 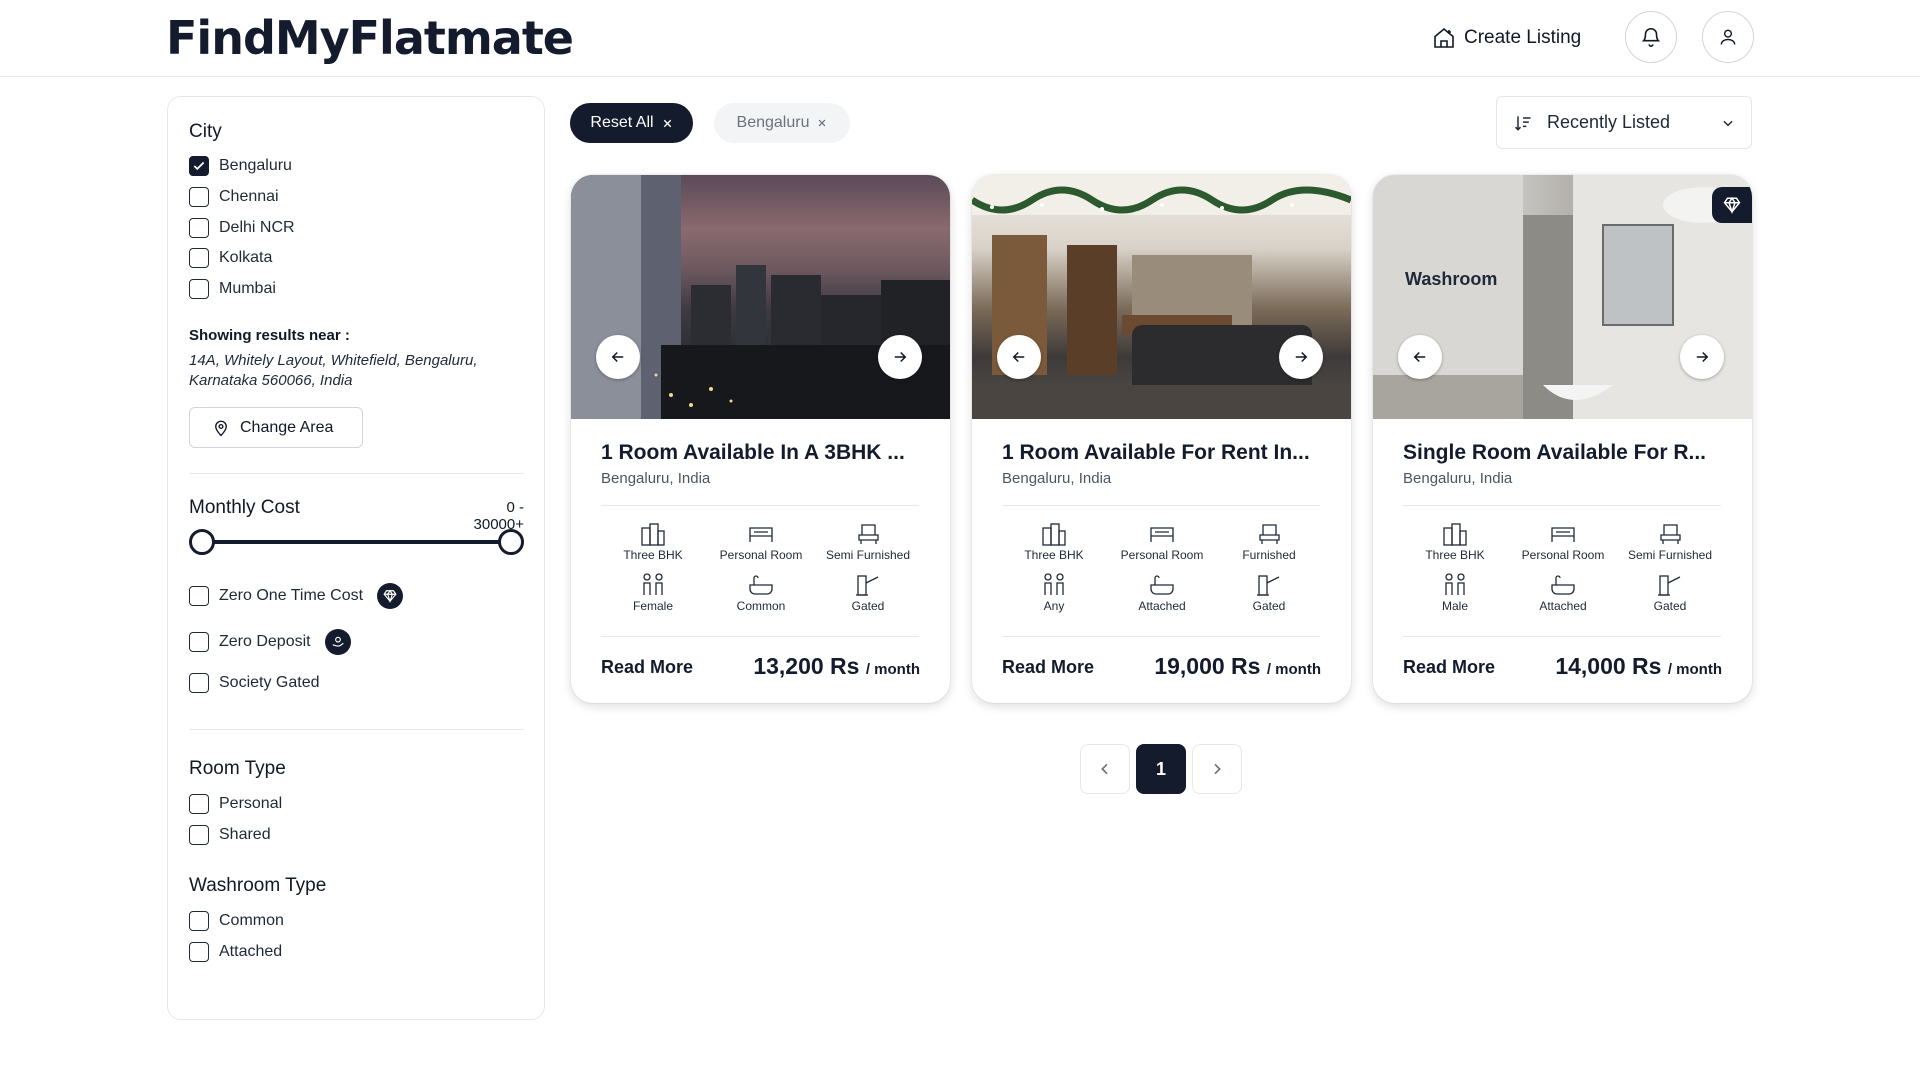 I want to click on feature-gender: Any, so click(x=1054, y=593).